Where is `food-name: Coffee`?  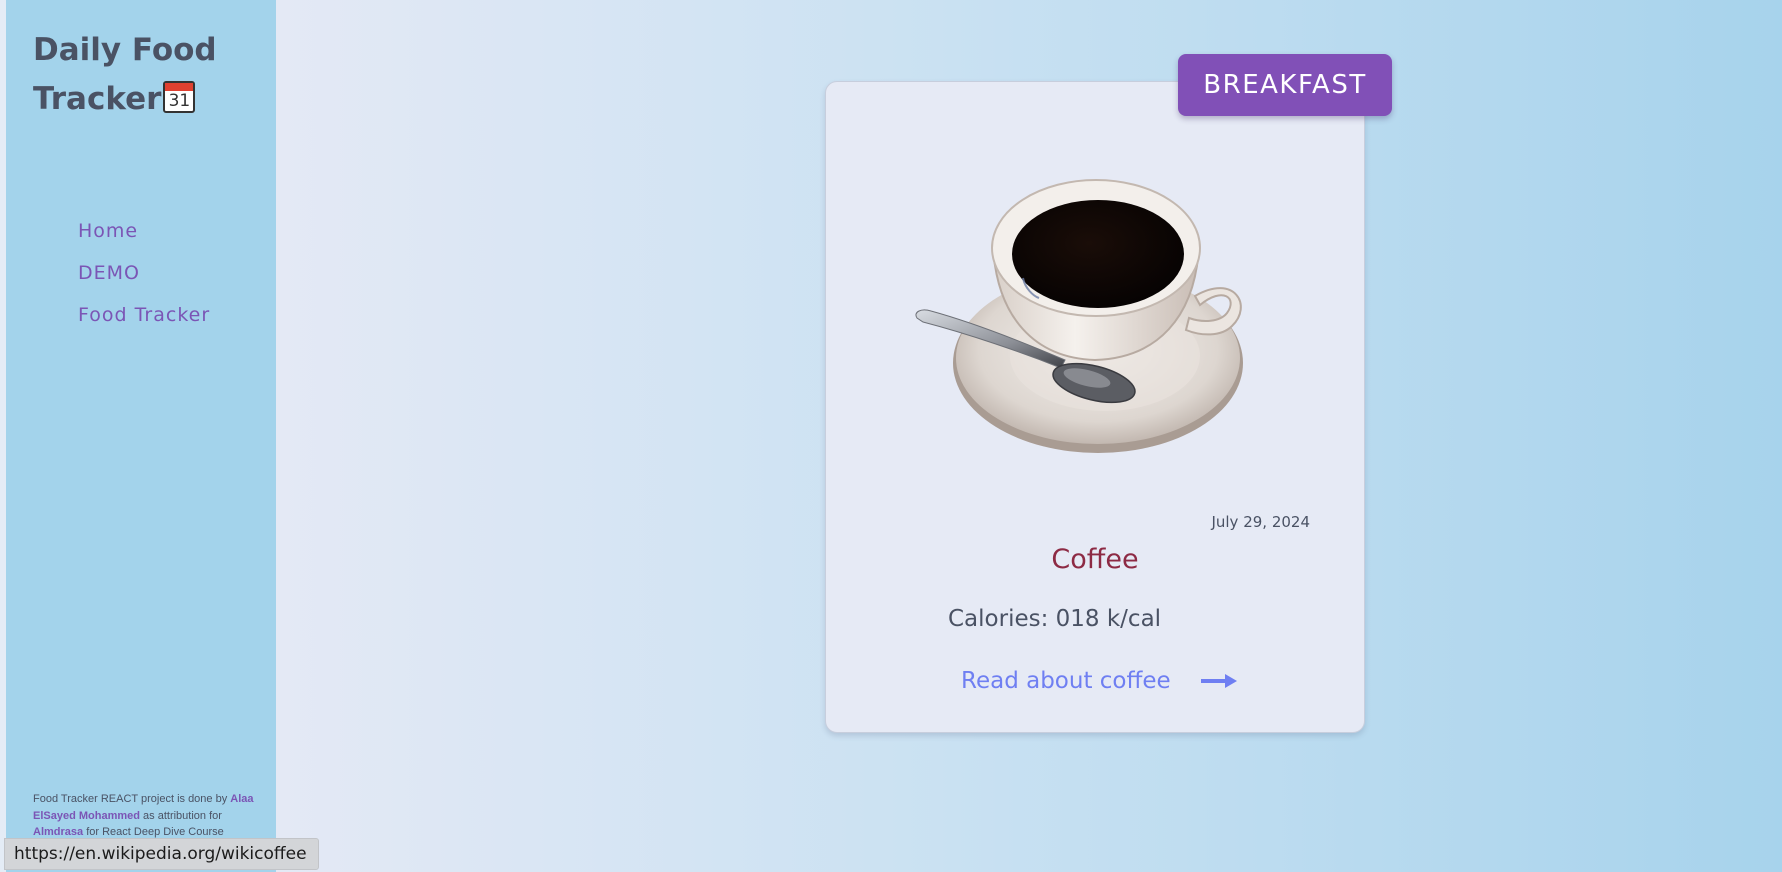
food-name: Coffee is located at coordinates (1095, 559).